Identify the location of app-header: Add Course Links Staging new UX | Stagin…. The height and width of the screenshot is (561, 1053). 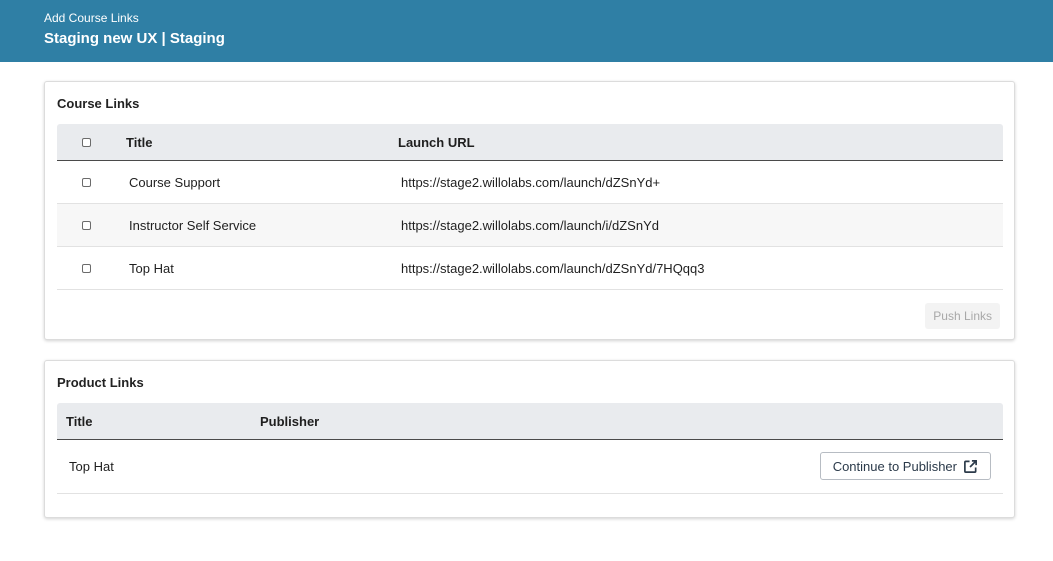
(526, 31).